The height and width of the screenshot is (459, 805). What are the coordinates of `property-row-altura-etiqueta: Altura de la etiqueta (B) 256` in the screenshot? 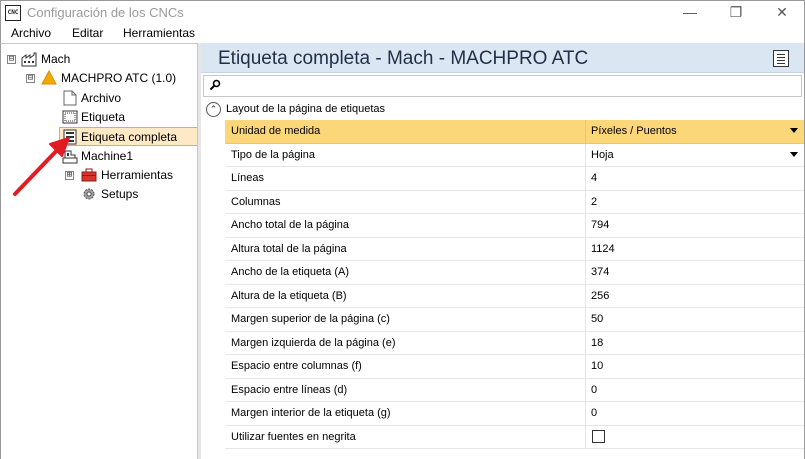 It's located at (514, 296).